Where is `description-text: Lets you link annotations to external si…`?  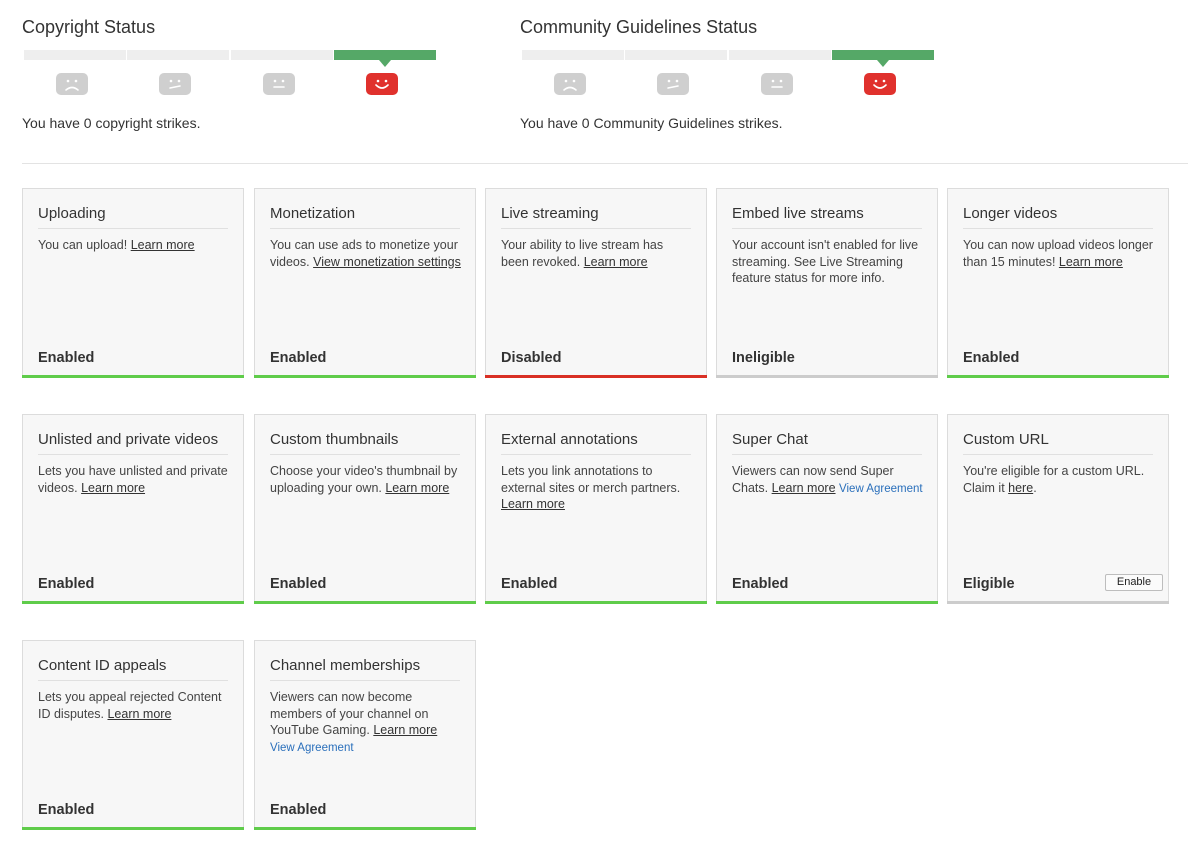
description-text: Lets you link annotations to external si… is located at coordinates (591, 479).